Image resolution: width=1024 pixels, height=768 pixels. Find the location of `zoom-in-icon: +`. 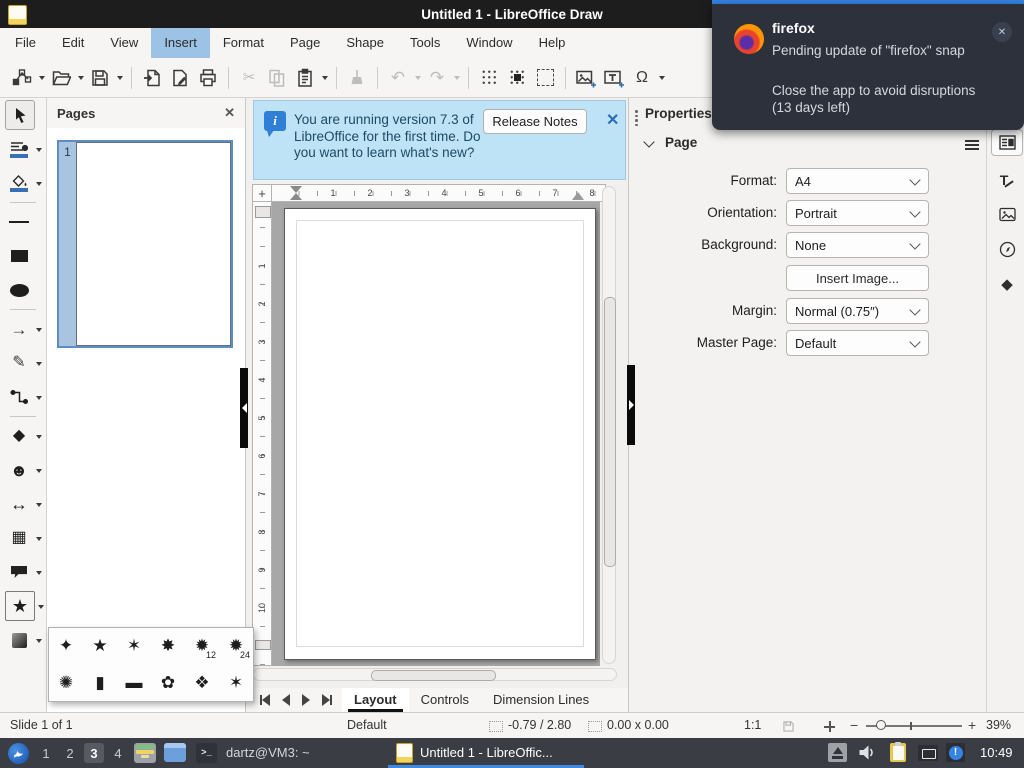

zoom-in-icon: + is located at coordinates (972, 725).